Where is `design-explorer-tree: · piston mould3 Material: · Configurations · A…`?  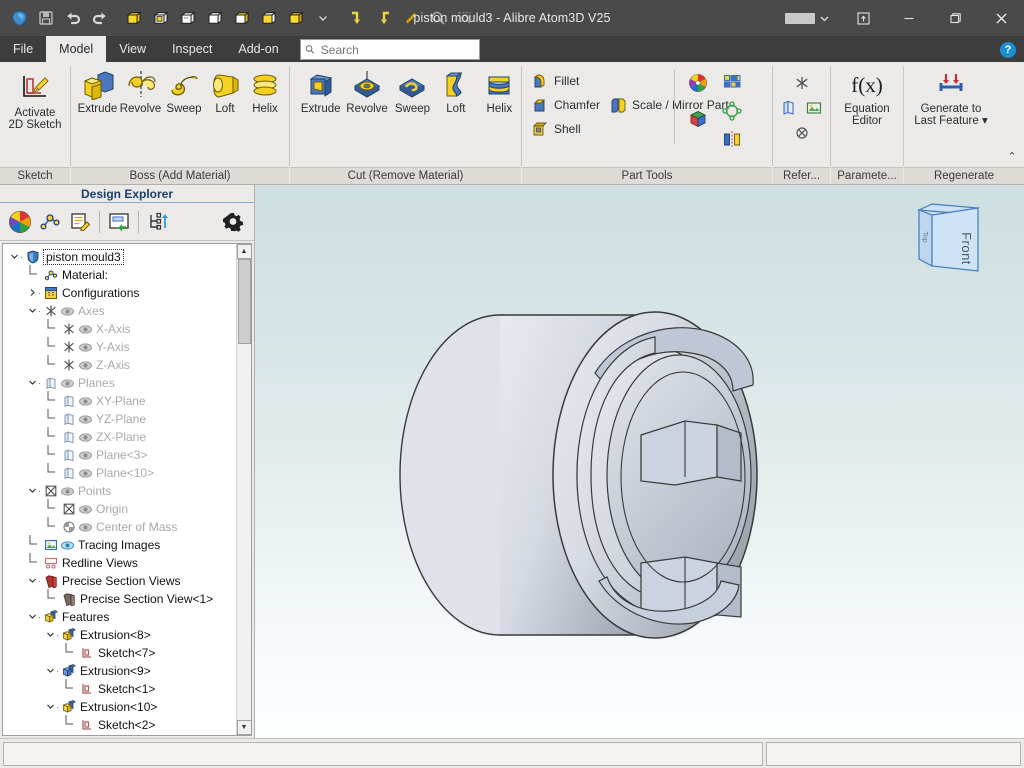 design-explorer-tree: · piston mould3 Material: · Configurations · A… is located at coordinates (119, 489).